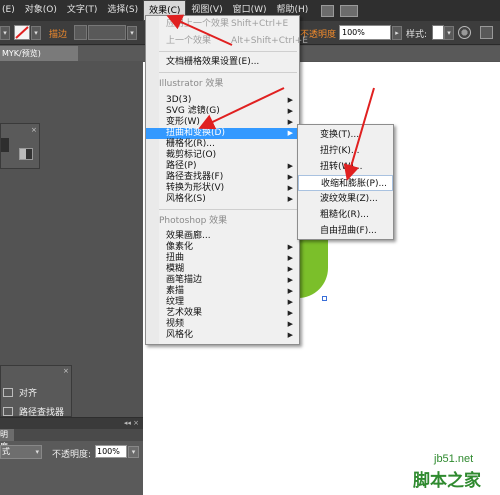  I want to click on annotation-arrows, so click(270, 97).